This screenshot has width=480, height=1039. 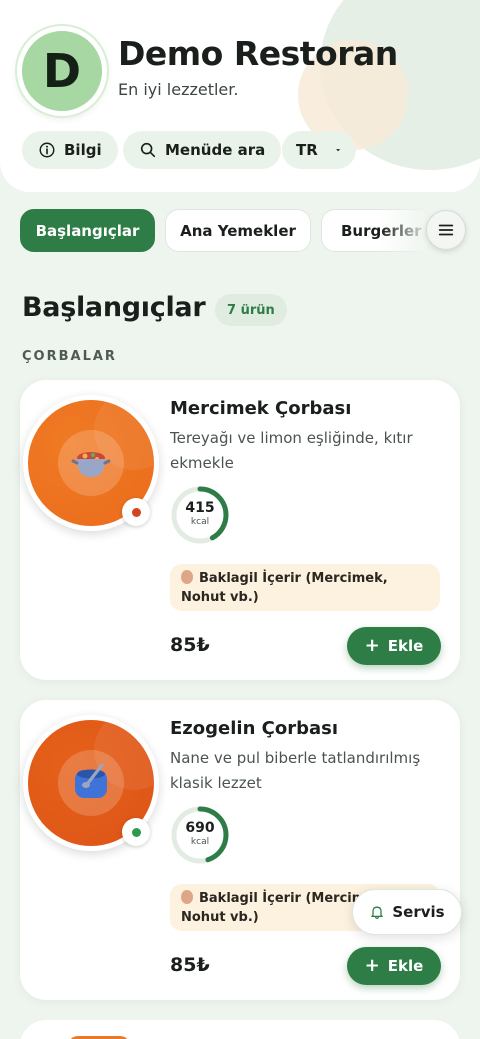 I want to click on service-label: Servis, so click(x=418, y=912).